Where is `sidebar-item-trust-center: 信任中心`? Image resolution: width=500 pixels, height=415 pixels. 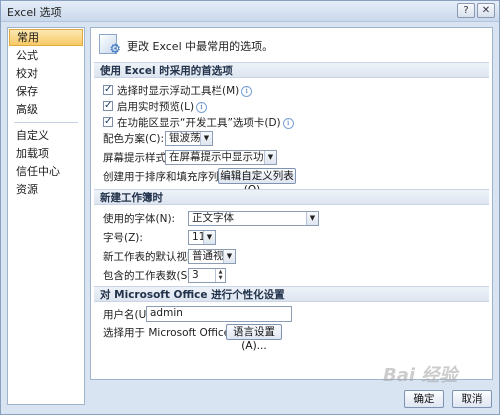 sidebar-item-trust-center: 信任中心 is located at coordinates (46, 171).